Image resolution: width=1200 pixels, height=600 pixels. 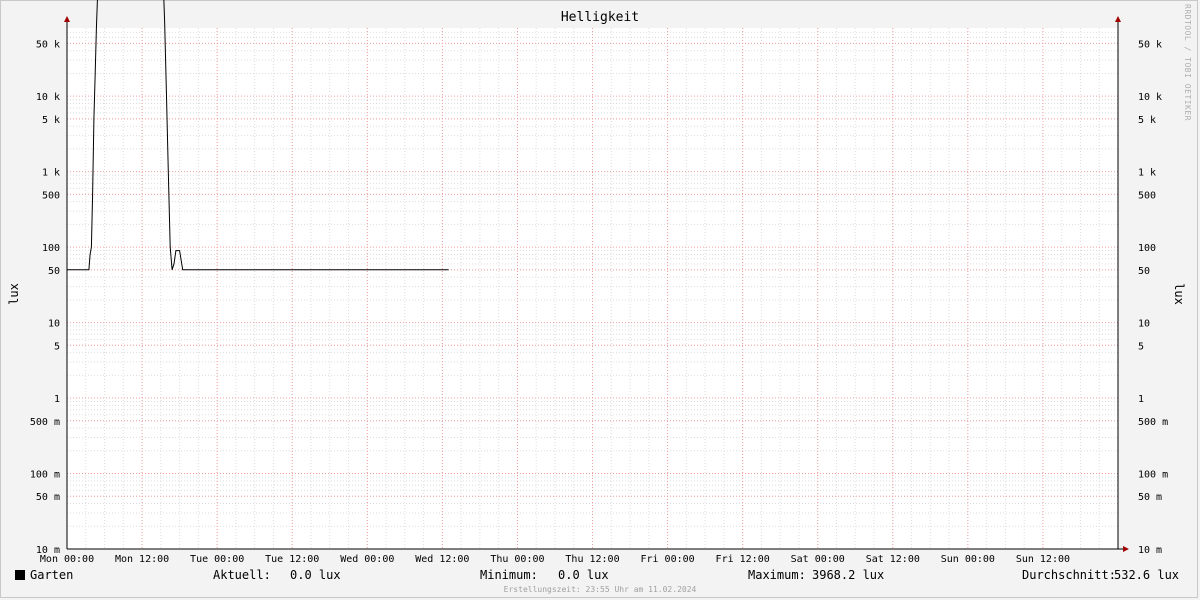 I want to click on x-tick-label: Fri 00:00, so click(x=667, y=559).